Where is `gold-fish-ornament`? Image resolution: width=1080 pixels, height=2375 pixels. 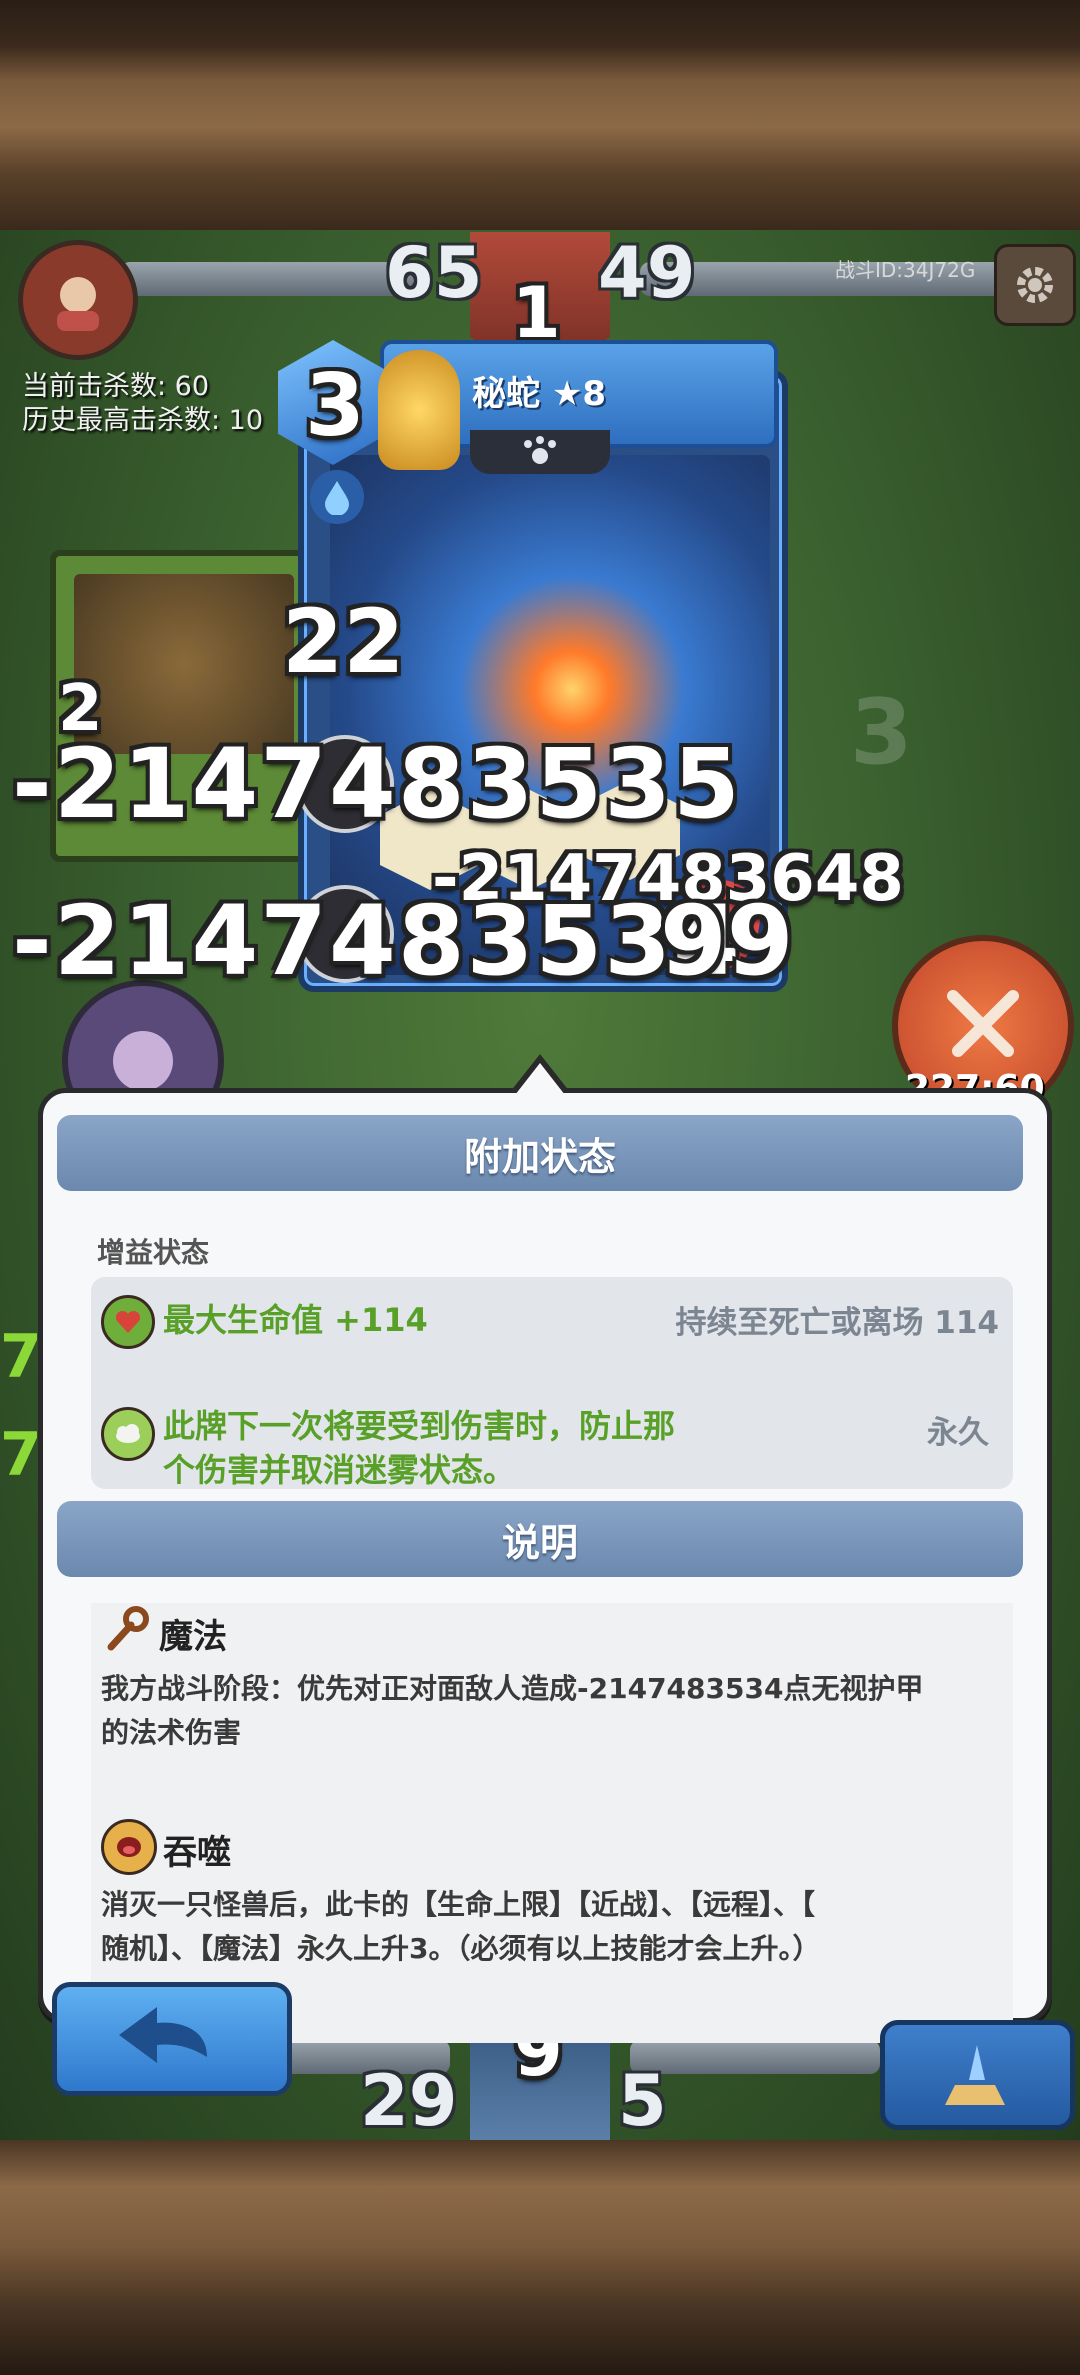
gold-fish-ornament is located at coordinates (419, 410).